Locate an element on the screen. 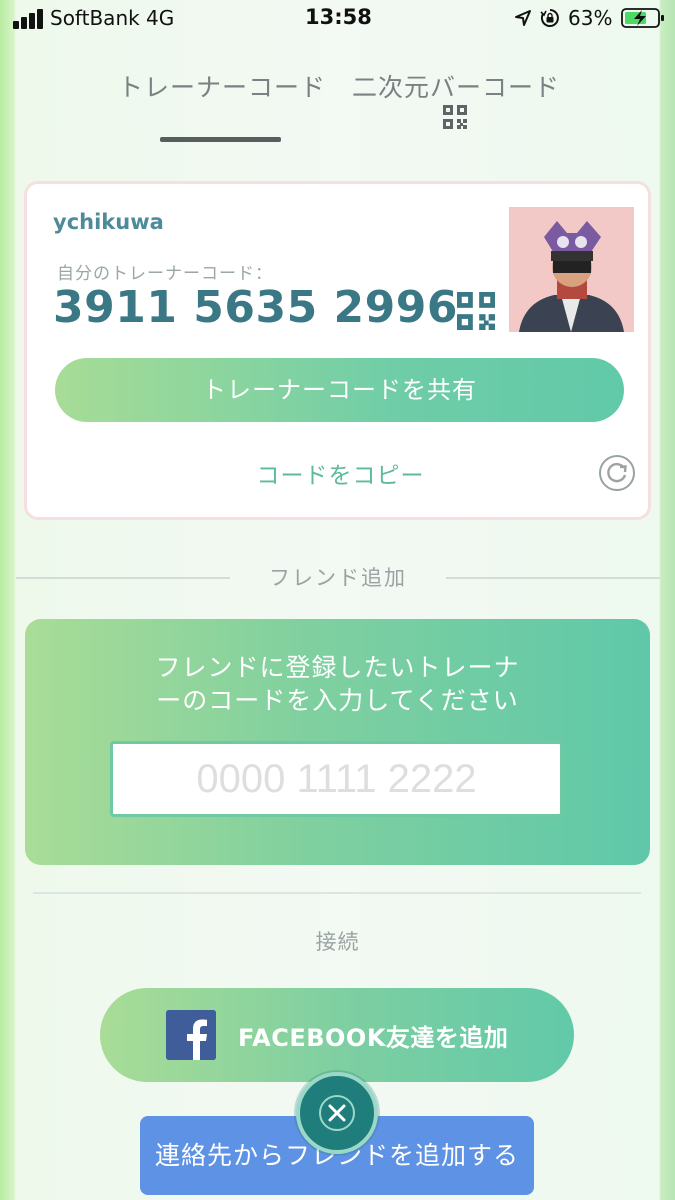 This screenshot has height=1200, width=675. share-code-button: トレーナーコードを共有 is located at coordinates (339, 390).